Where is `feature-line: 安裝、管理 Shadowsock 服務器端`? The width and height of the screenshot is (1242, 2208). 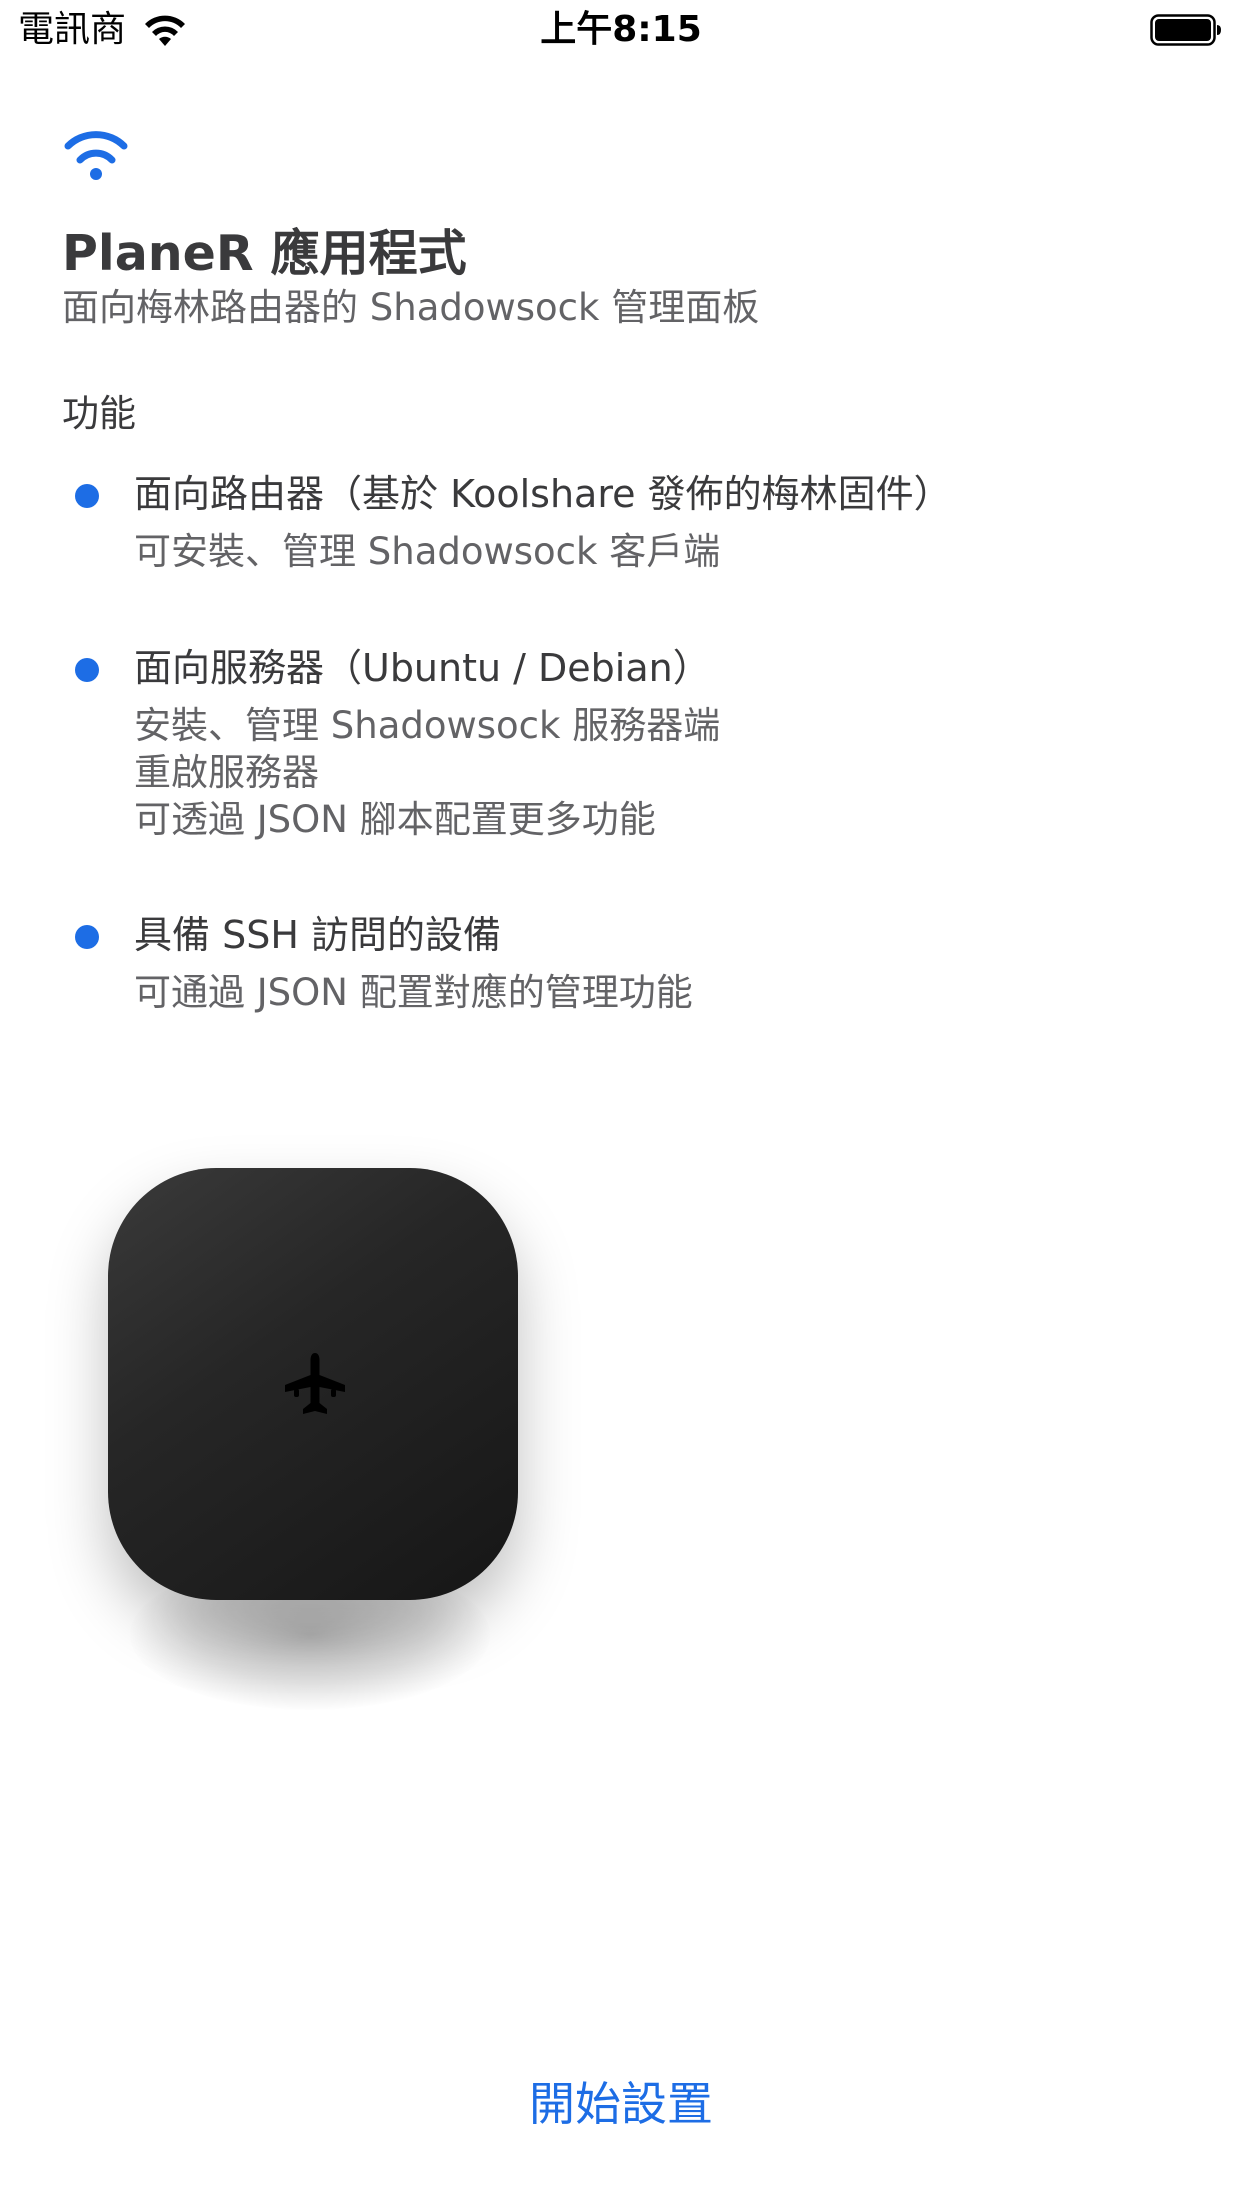
feature-line: 安裝、管理 Shadowsock 服務器端 is located at coordinates (427, 725).